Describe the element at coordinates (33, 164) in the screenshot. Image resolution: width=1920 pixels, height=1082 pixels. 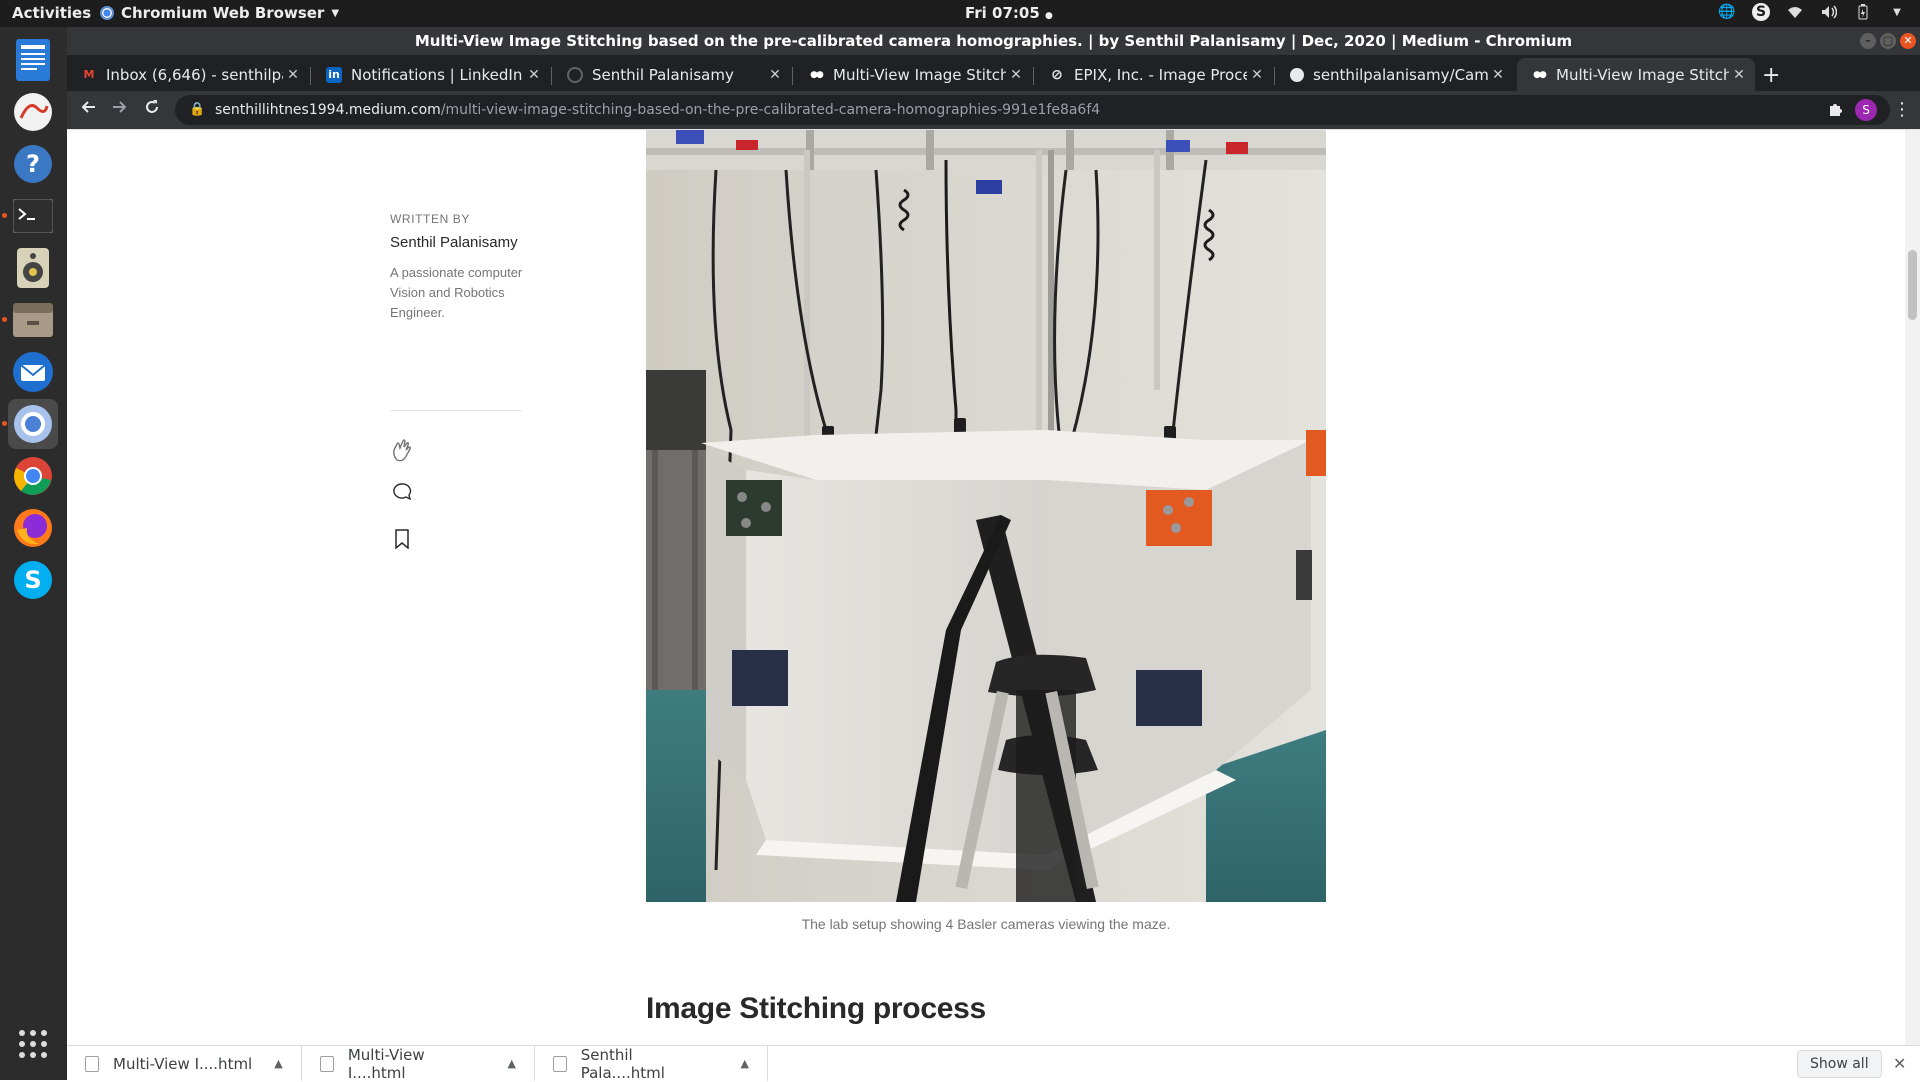
I see `dock-help: ?` at that location.